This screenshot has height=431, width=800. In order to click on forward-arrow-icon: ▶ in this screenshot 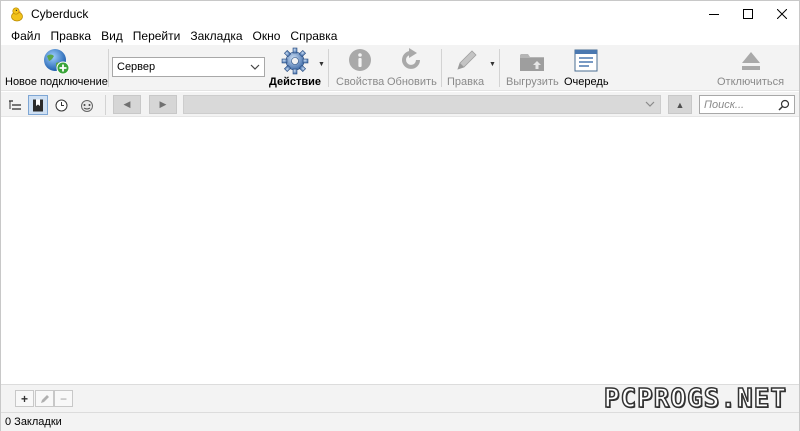, I will do `click(163, 104)`.